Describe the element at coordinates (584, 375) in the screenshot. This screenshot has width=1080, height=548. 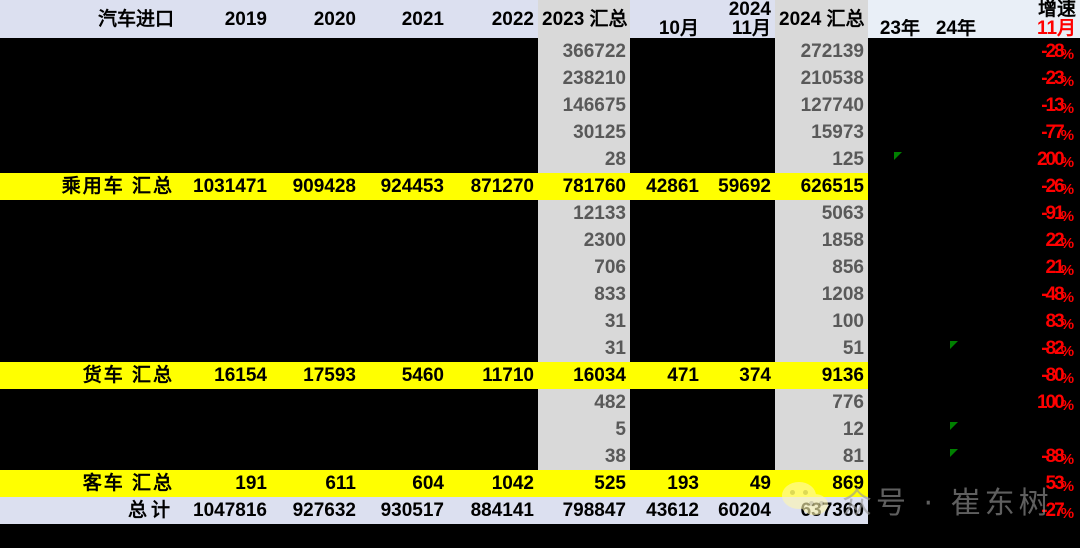
I see `cell-2023-total: 16034` at that location.